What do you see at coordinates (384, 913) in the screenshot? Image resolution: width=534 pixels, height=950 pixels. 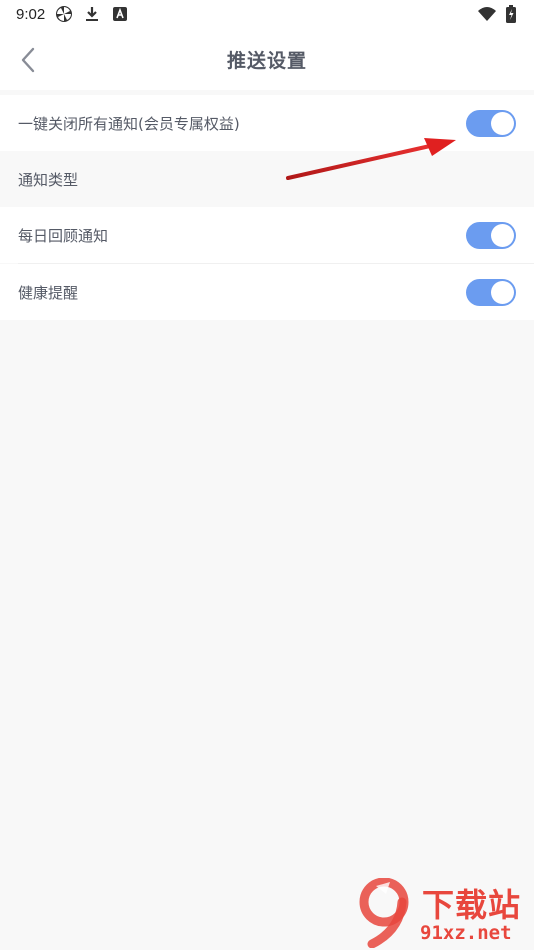 I see `watermark-logo` at bounding box center [384, 913].